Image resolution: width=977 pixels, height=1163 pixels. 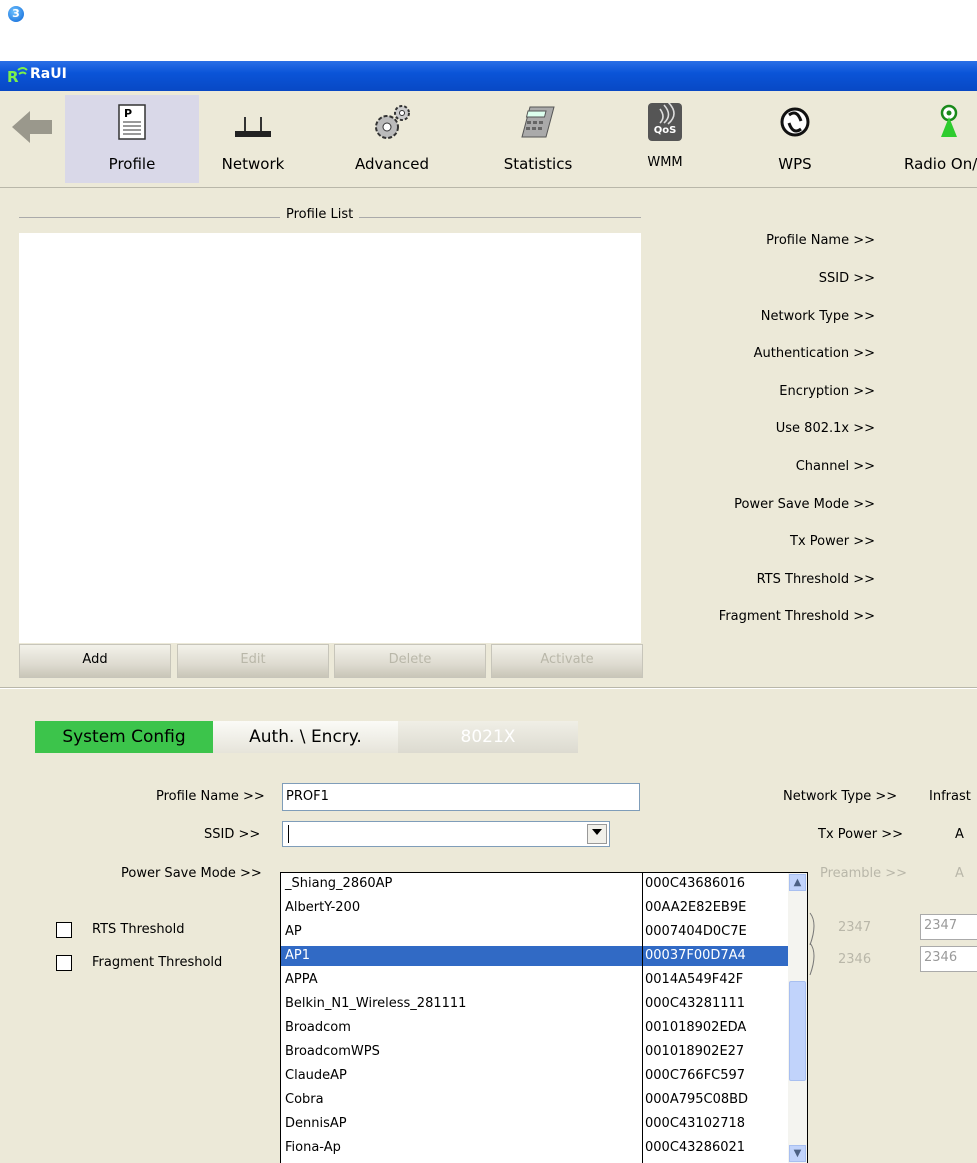 What do you see at coordinates (534, 884) in the screenshot?
I see `ssid-list-item: _Shiang_2860AP 000C43686016` at bounding box center [534, 884].